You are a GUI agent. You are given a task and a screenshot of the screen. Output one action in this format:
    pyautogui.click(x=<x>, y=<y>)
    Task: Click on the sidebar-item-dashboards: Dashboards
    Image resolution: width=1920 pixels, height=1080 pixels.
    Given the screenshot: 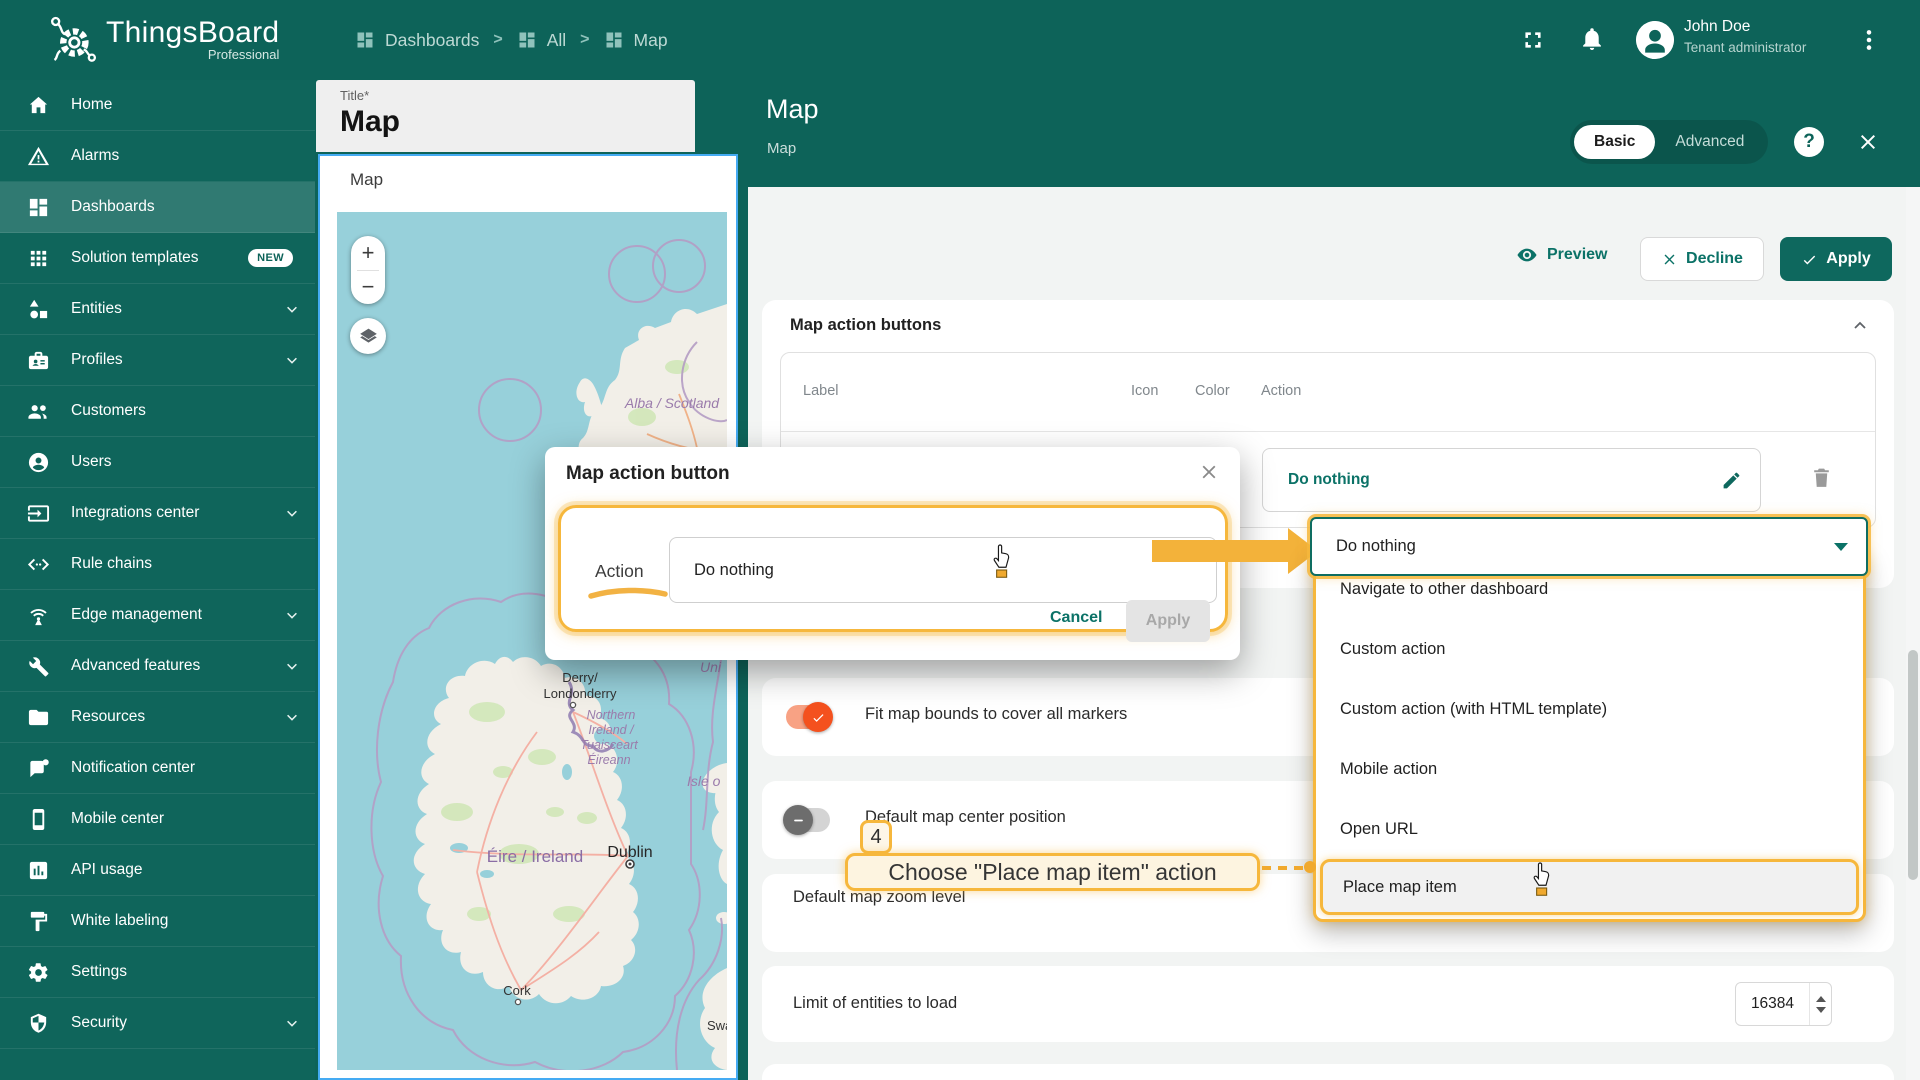 What is the action you would take?
    pyautogui.click(x=157, y=207)
    